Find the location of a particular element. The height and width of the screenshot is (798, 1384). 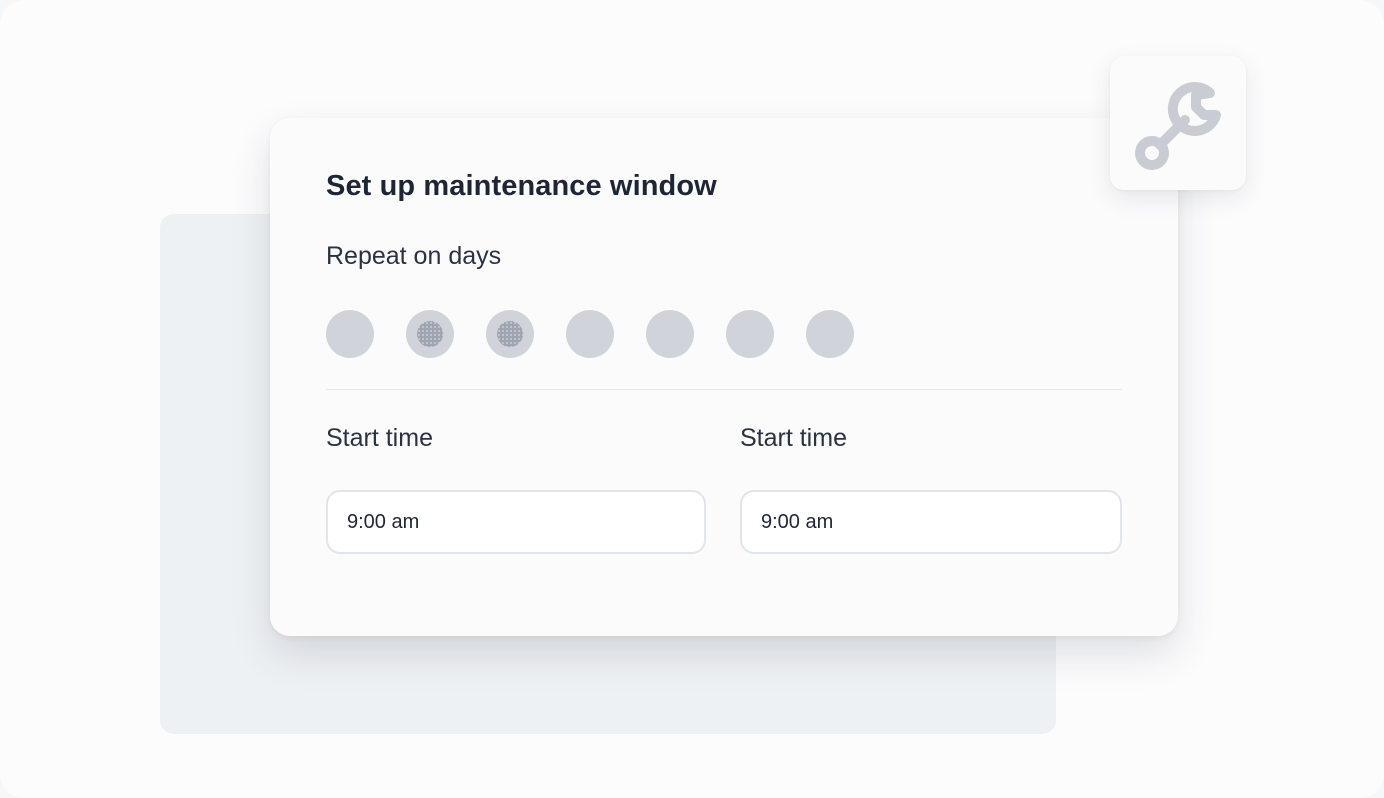

second-start-time-label: Start time is located at coordinates (793, 438).